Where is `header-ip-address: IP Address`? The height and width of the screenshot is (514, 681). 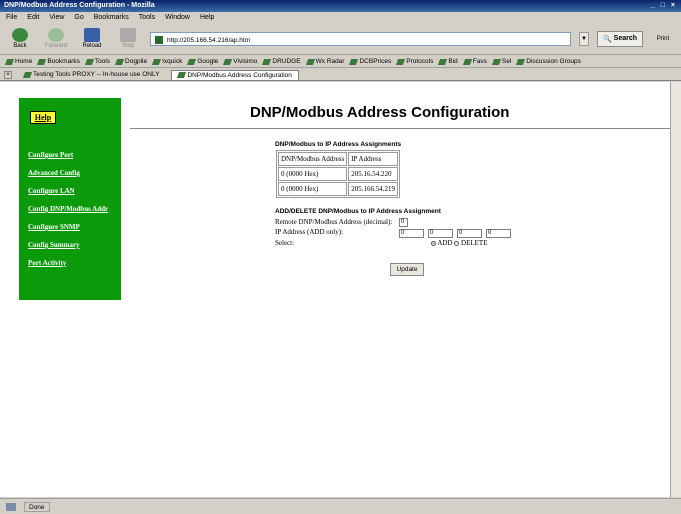 header-ip-address: IP Address is located at coordinates (373, 159).